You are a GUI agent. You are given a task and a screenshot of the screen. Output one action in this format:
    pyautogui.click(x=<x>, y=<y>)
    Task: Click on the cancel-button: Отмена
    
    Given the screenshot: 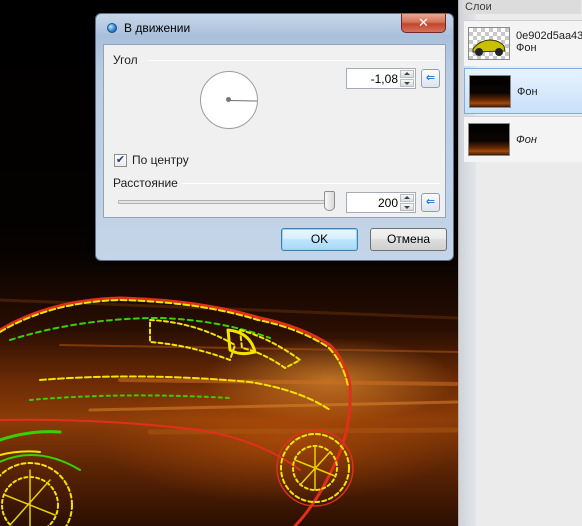 What is the action you would take?
    pyautogui.click(x=408, y=239)
    